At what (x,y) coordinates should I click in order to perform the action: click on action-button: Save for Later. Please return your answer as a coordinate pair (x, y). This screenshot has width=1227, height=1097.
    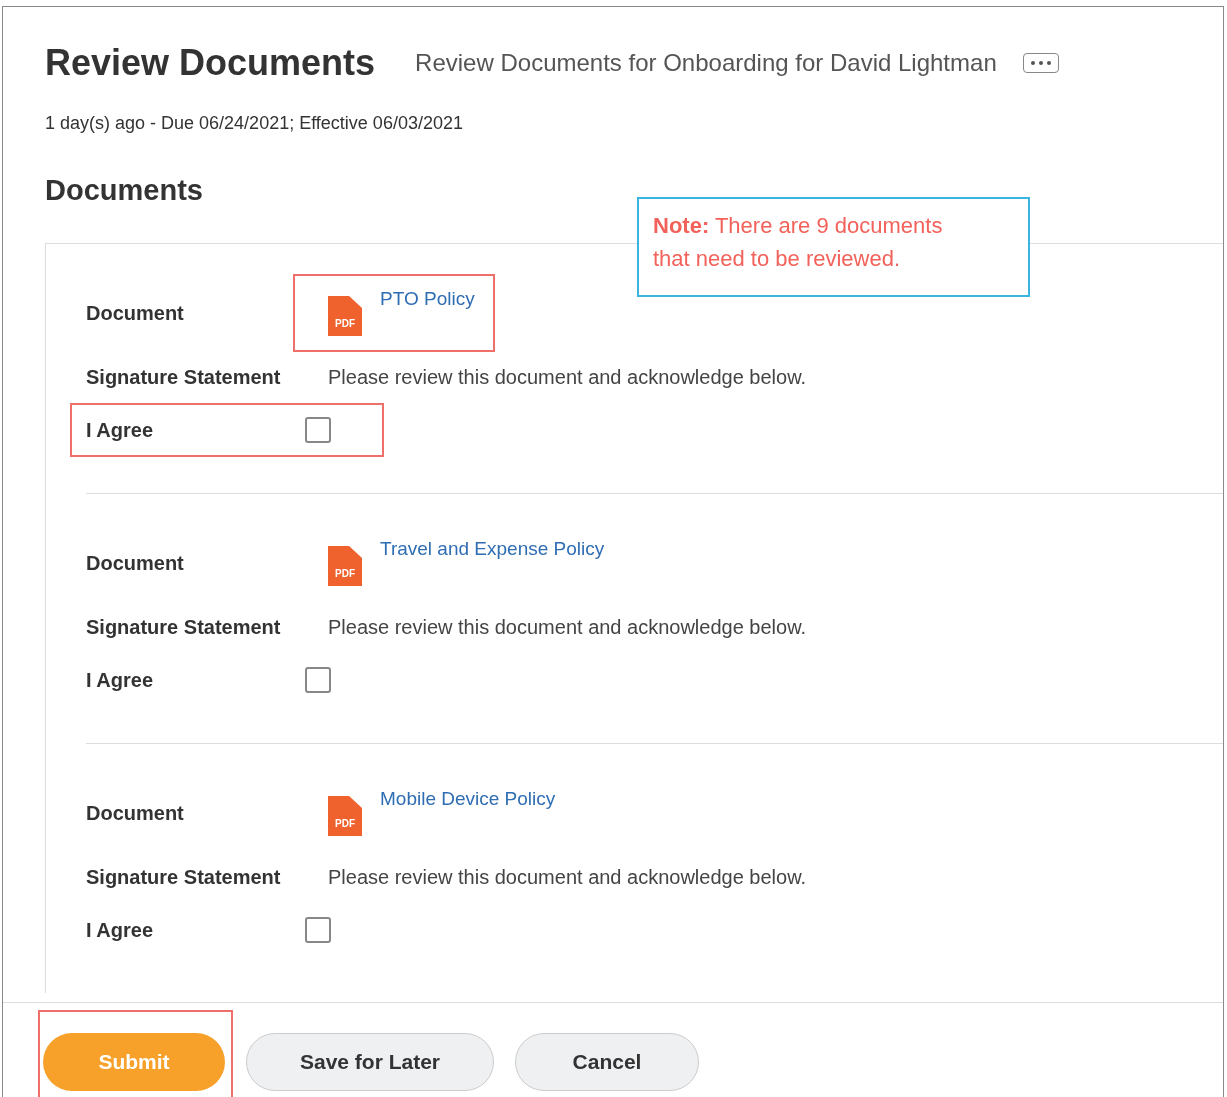
    Looking at the image, I should click on (370, 1062).